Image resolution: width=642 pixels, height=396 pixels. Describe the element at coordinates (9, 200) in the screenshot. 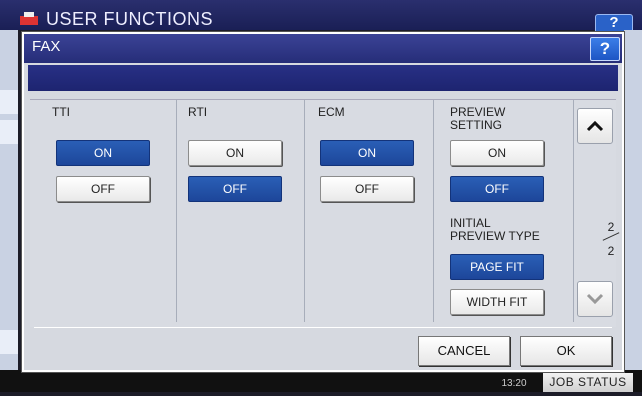

I see `background-left-panel` at that location.